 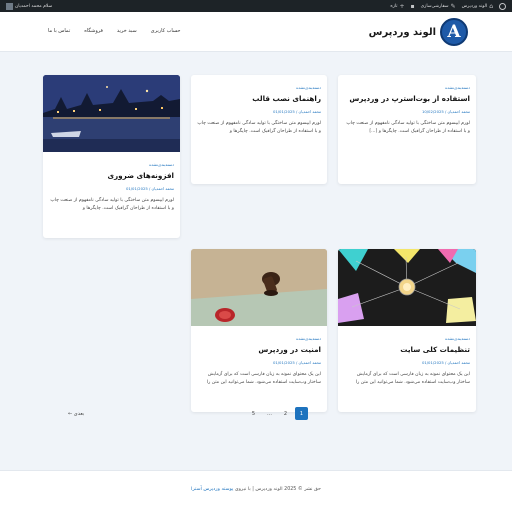 What do you see at coordinates (407, 99) in the screenshot?
I see `post-title: استفاده از بوت‌استرپ در وردپرس` at bounding box center [407, 99].